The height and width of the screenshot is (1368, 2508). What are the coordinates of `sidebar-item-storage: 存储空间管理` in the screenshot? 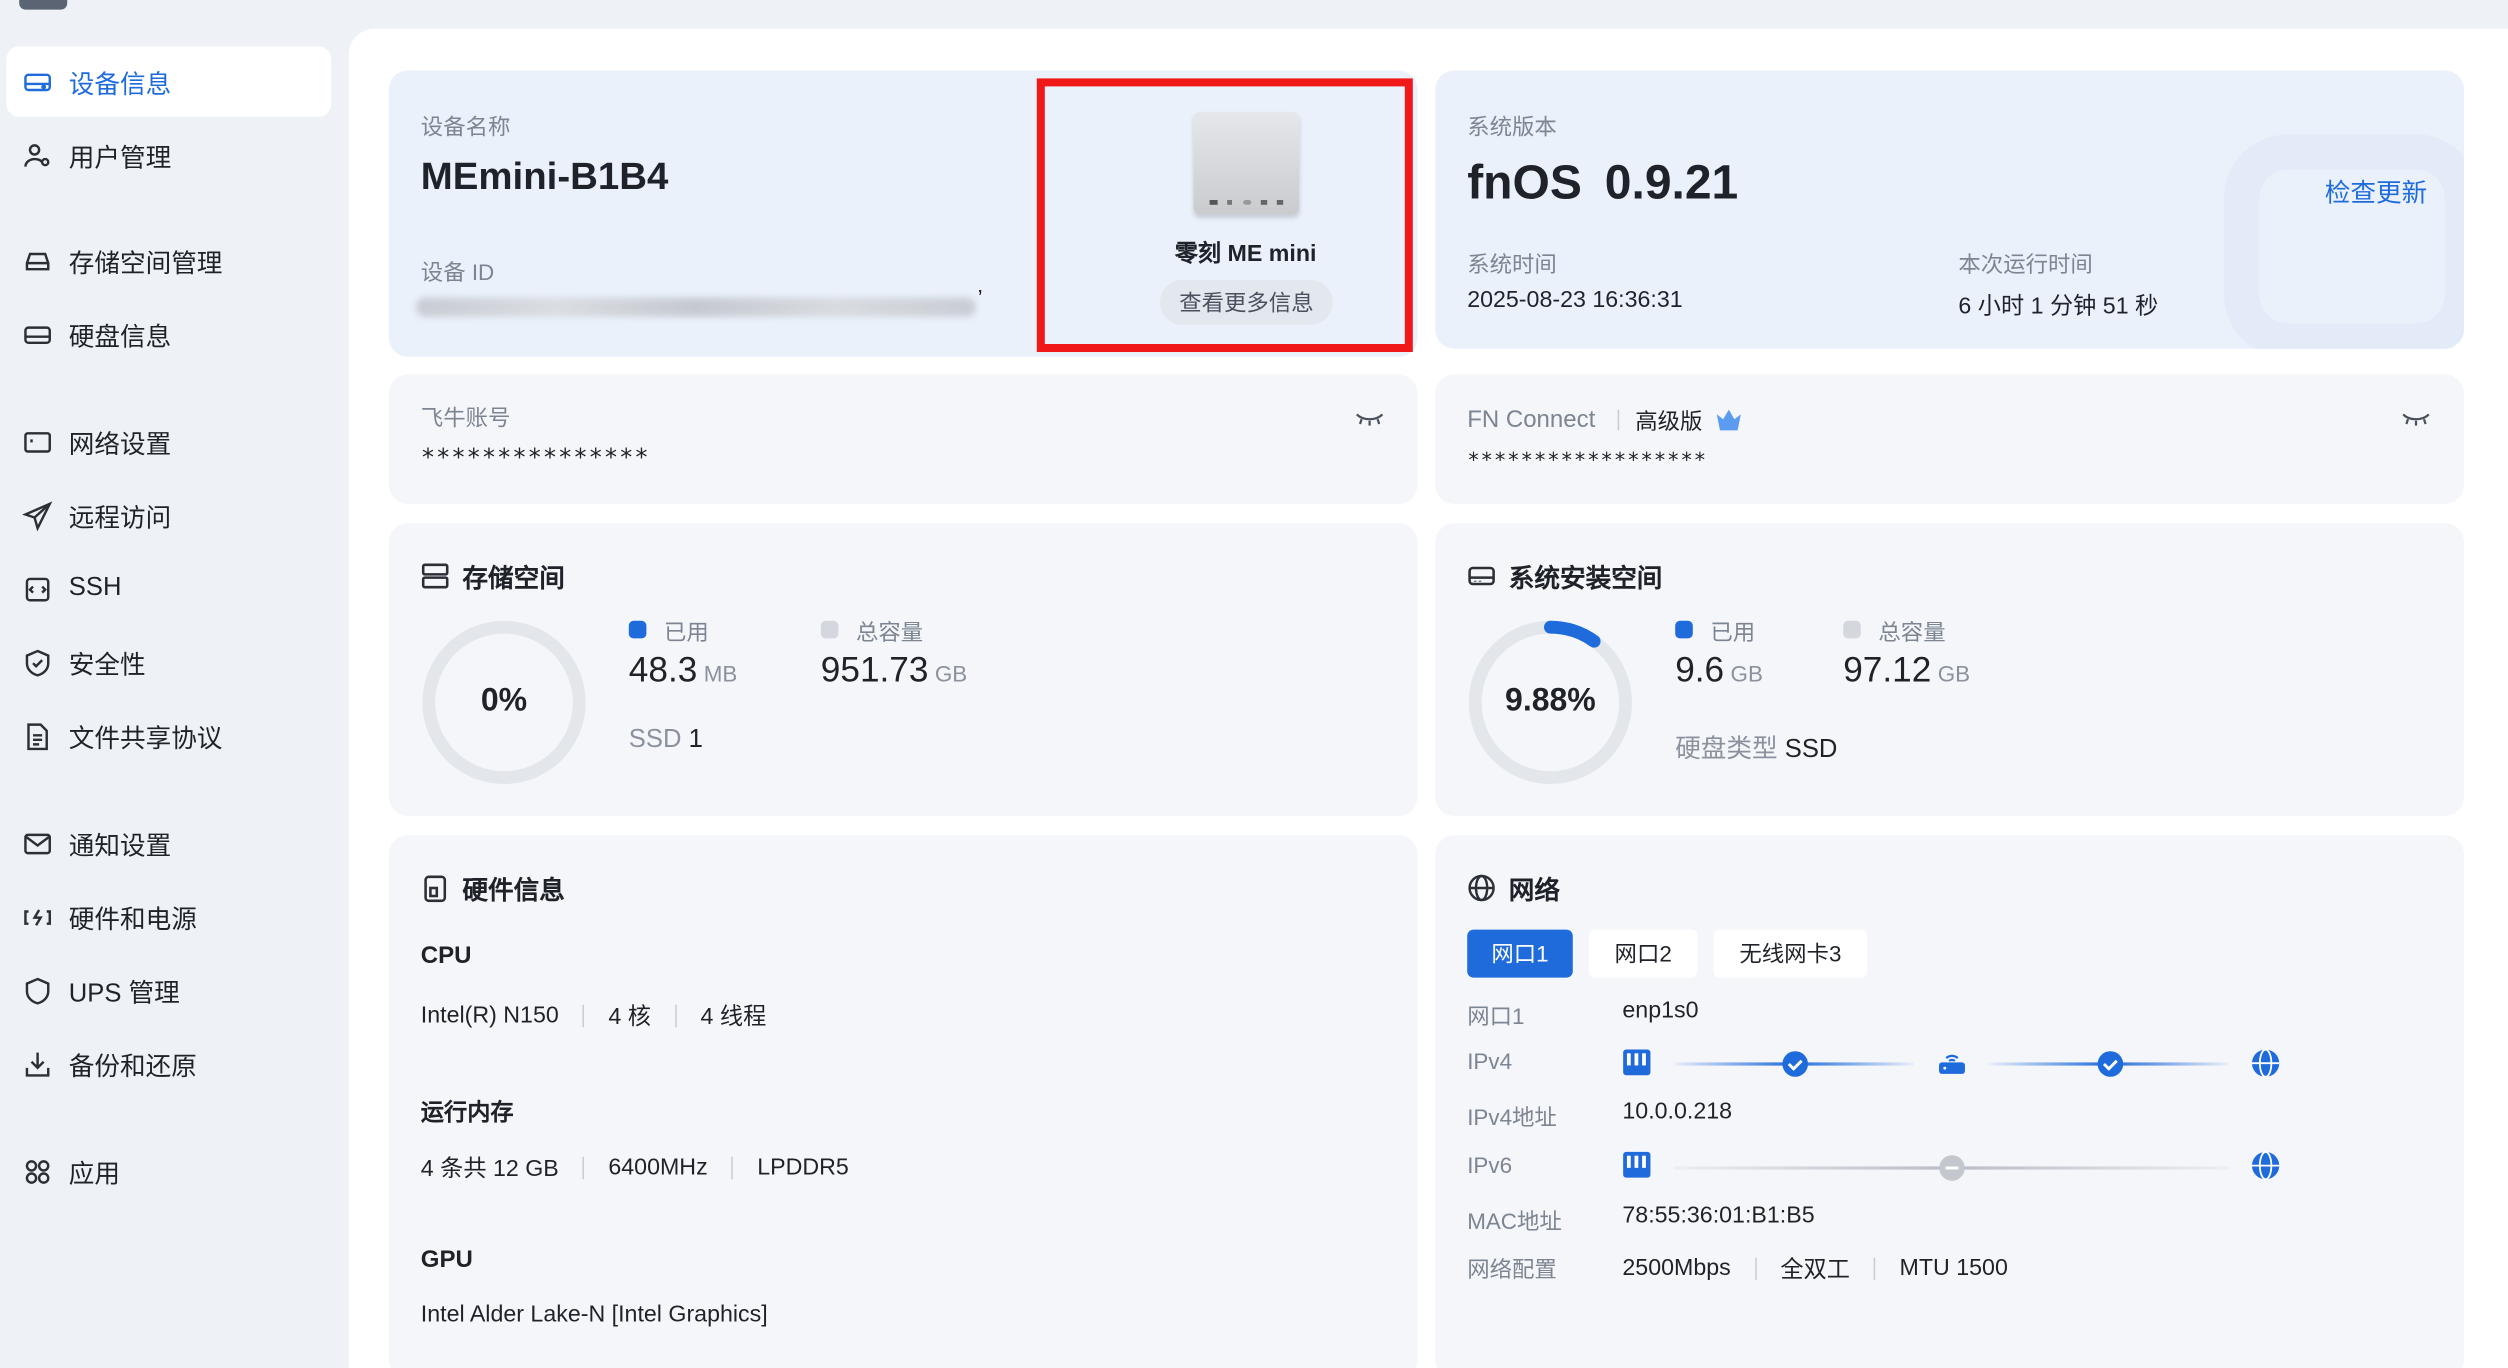 It's located at (168, 261).